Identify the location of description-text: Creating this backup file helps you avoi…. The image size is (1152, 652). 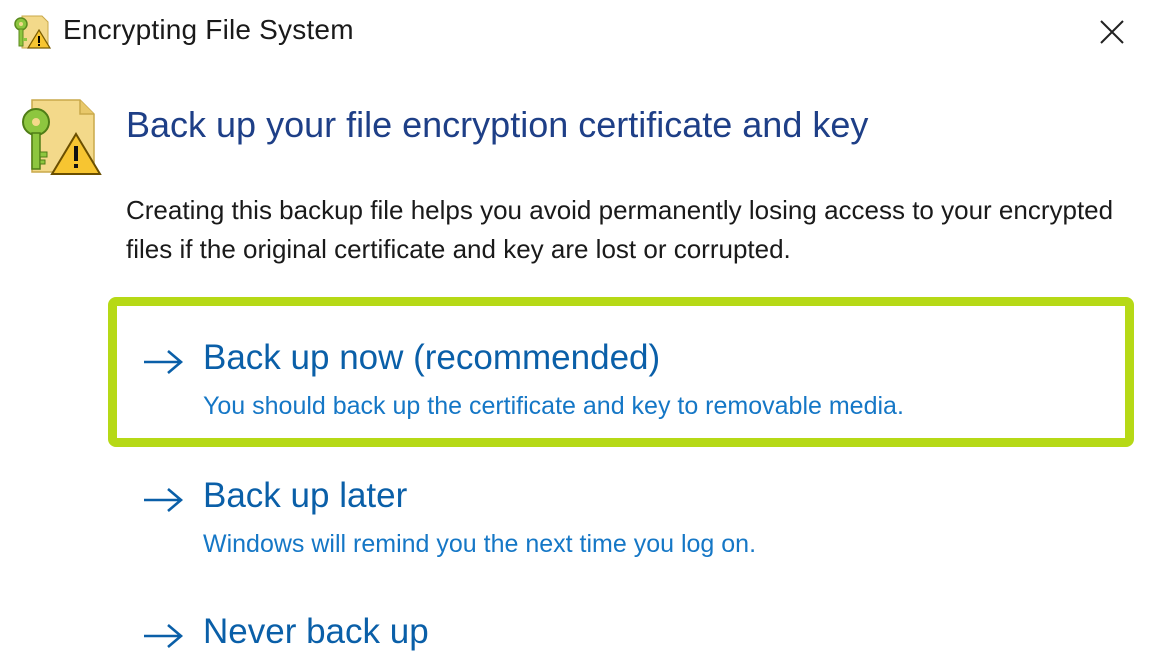
(620, 229).